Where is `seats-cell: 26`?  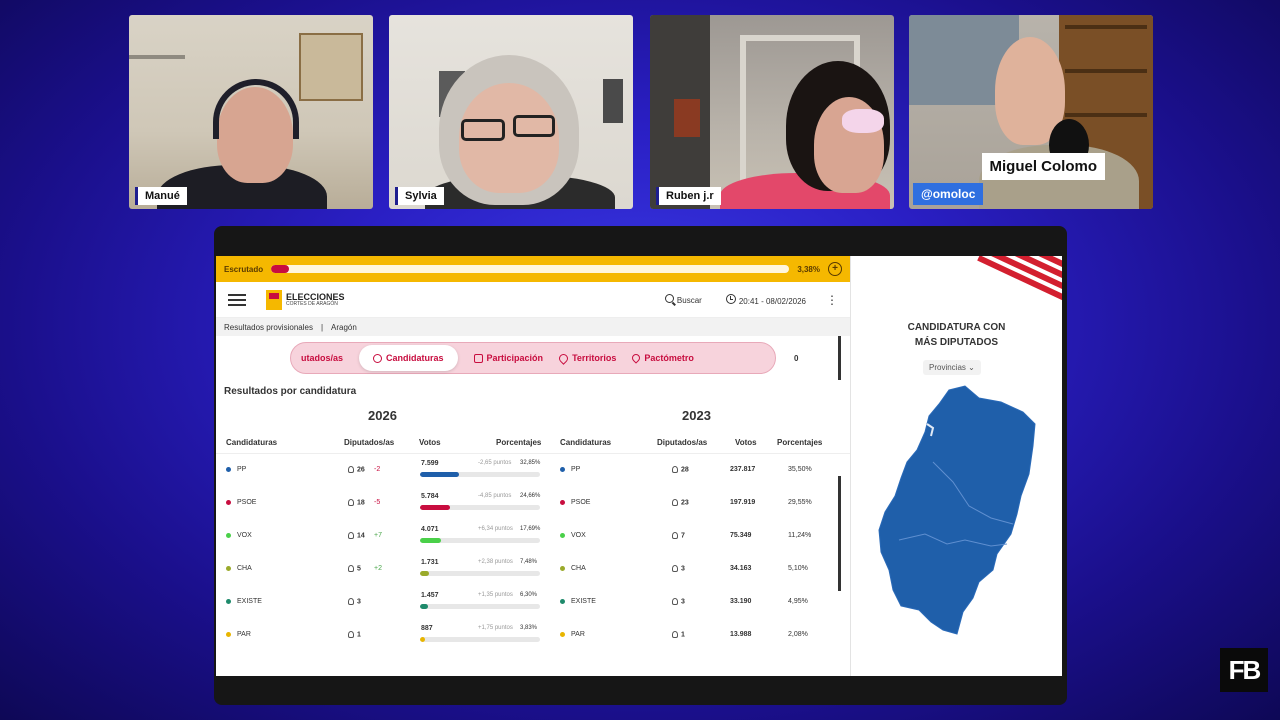 seats-cell: 26 is located at coordinates (356, 469).